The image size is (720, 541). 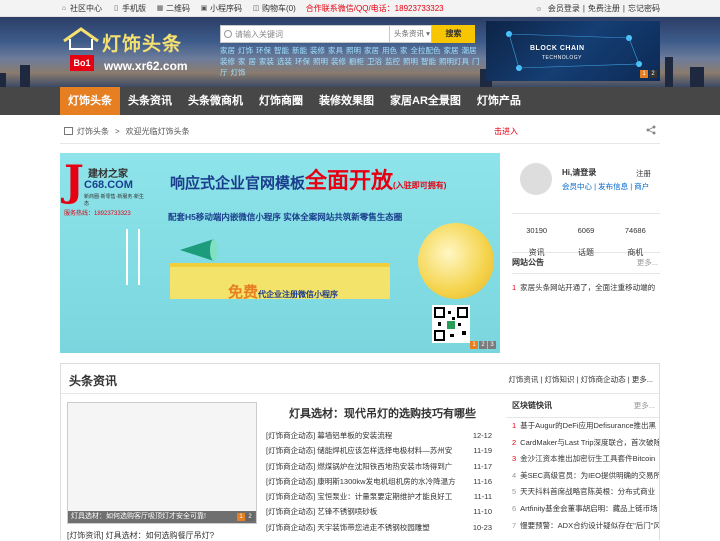 What do you see at coordinates (564, 8) in the screenshot?
I see `login-link: 会员登录` at bounding box center [564, 8].